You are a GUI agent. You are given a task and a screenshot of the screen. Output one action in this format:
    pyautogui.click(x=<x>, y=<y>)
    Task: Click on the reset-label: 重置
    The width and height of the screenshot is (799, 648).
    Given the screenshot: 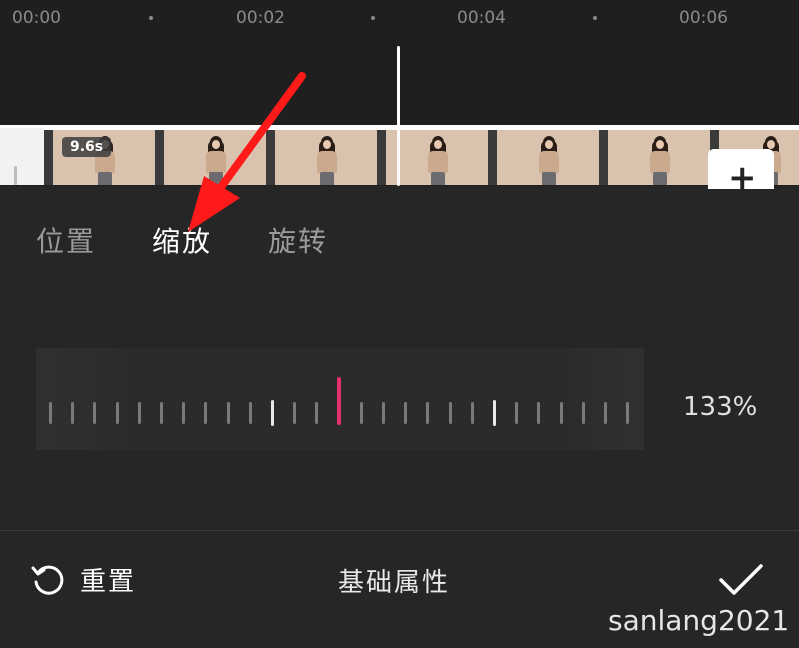 What is the action you would take?
    pyautogui.click(x=108, y=582)
    